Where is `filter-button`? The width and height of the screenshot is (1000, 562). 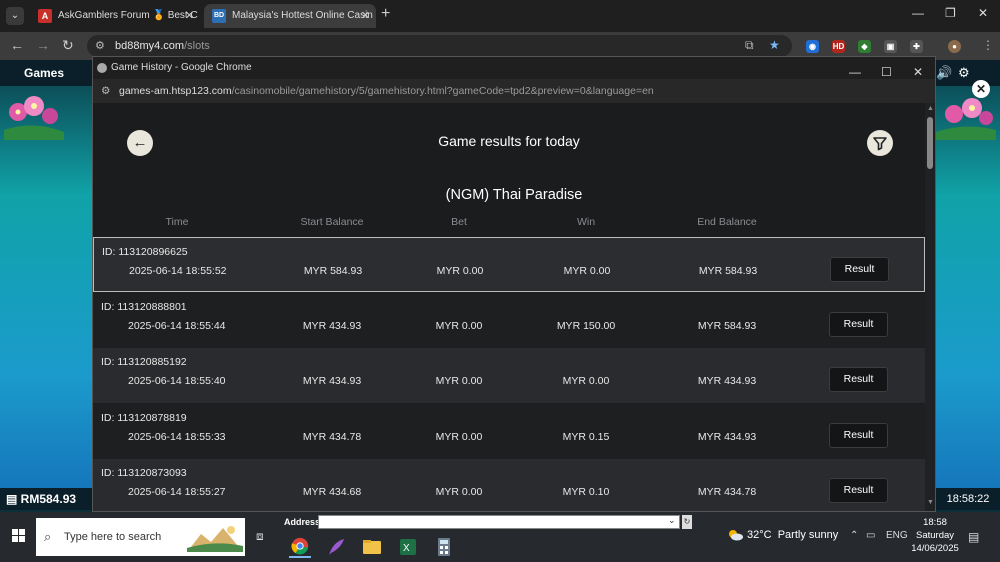
filter-button is located at coordinates (880, 143).